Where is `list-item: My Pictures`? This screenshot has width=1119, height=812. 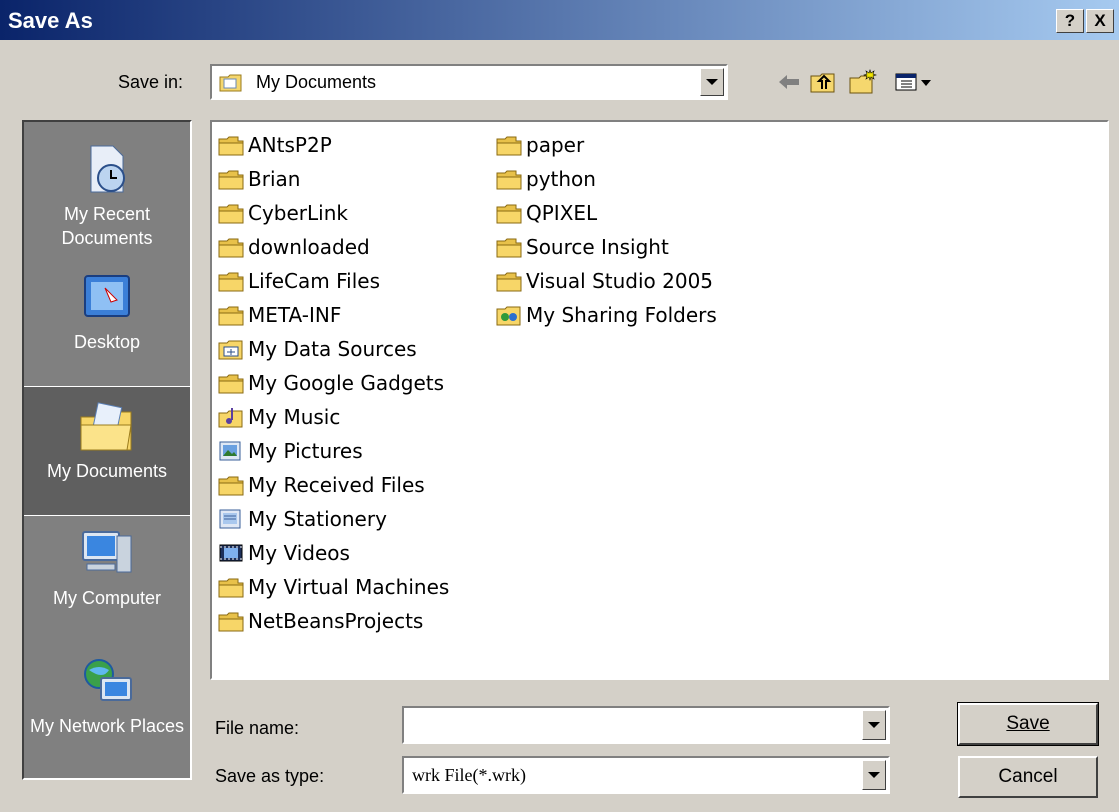
list-item: My Pictures is located at coordinates (333, 451).